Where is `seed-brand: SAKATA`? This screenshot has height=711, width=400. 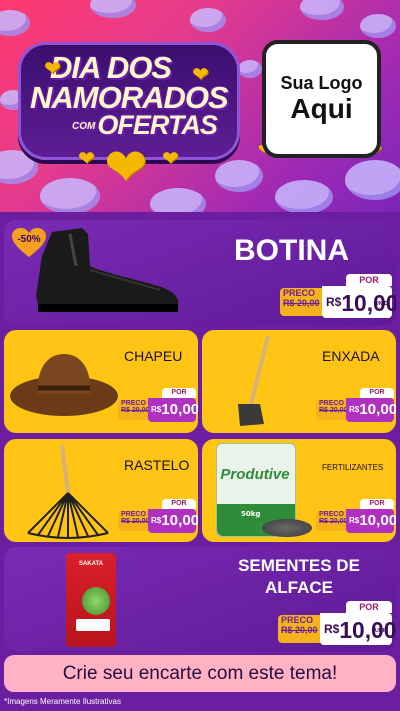
seed-brand: SAKATA is located at coordinates (91, 564).